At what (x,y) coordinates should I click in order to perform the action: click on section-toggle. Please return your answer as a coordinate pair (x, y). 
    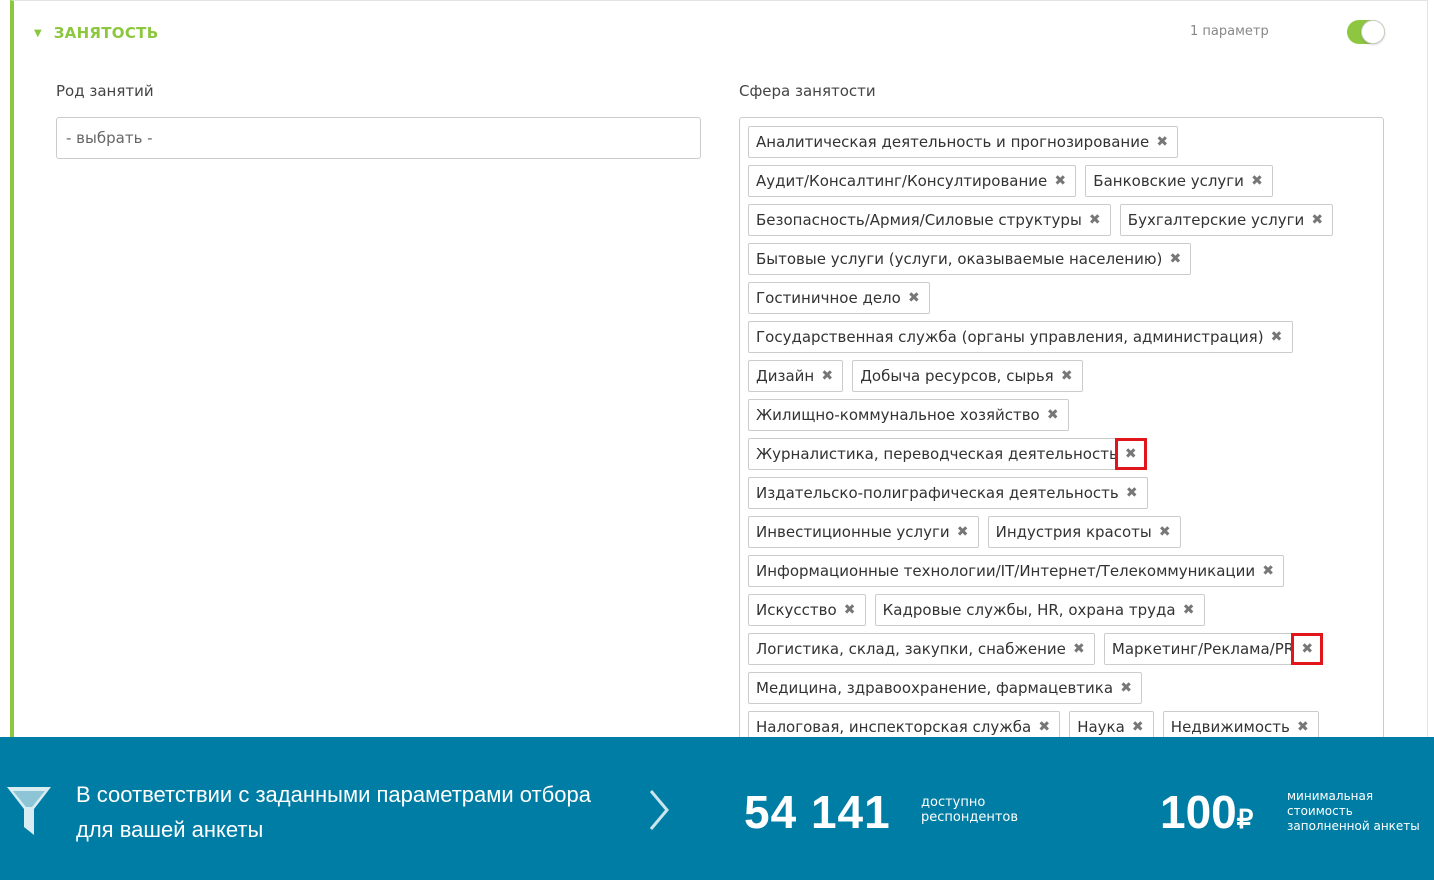
    Looking at the image, I should click on (1366, 32).